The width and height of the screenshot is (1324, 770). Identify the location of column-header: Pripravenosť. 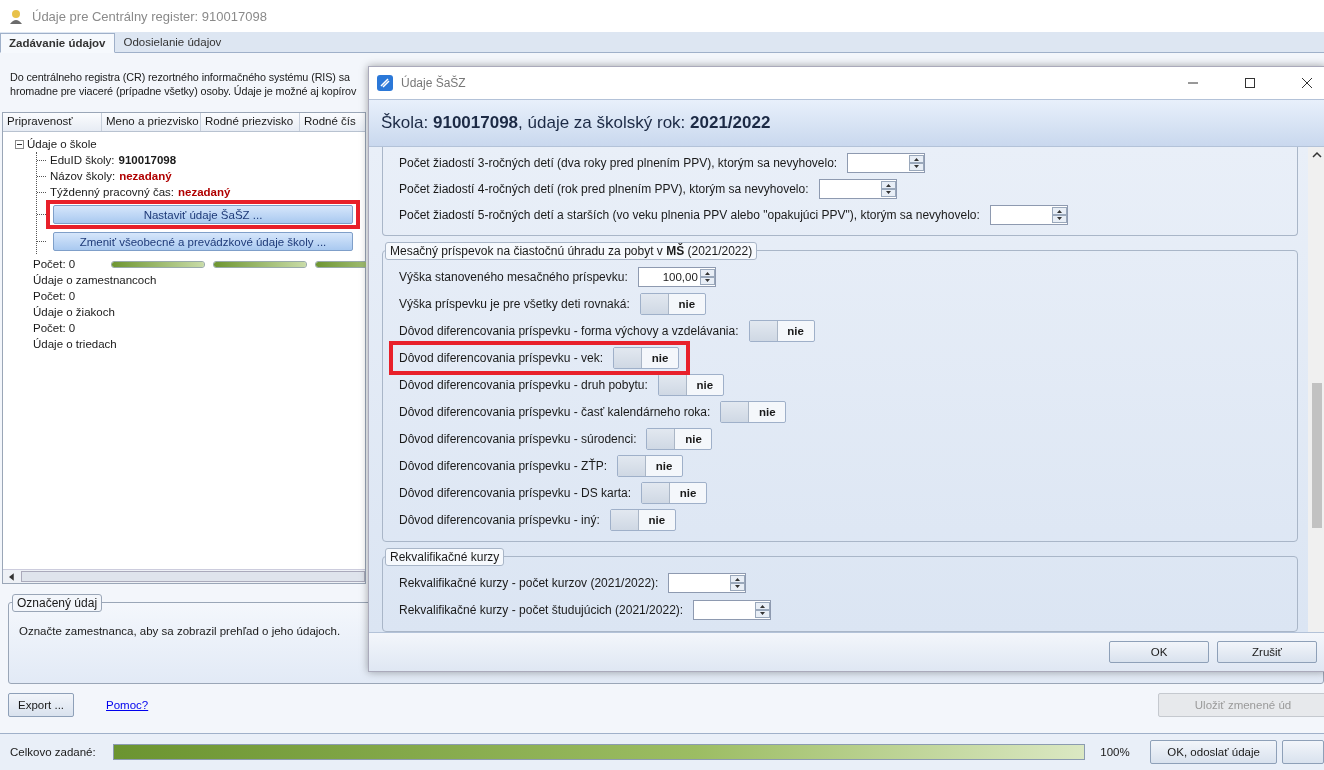
(52, 122).